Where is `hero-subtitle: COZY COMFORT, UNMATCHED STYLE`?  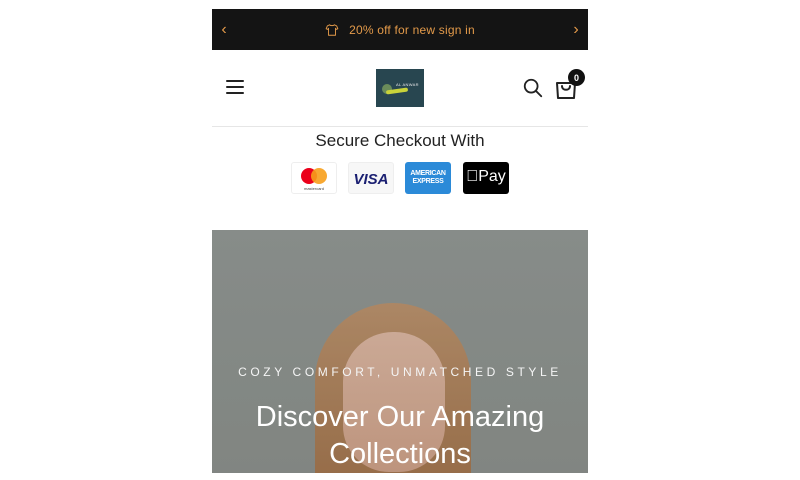 hero-subtitle: COZY COMFORT, UNMATCHED STYLE is located at coordinates (400, 372).